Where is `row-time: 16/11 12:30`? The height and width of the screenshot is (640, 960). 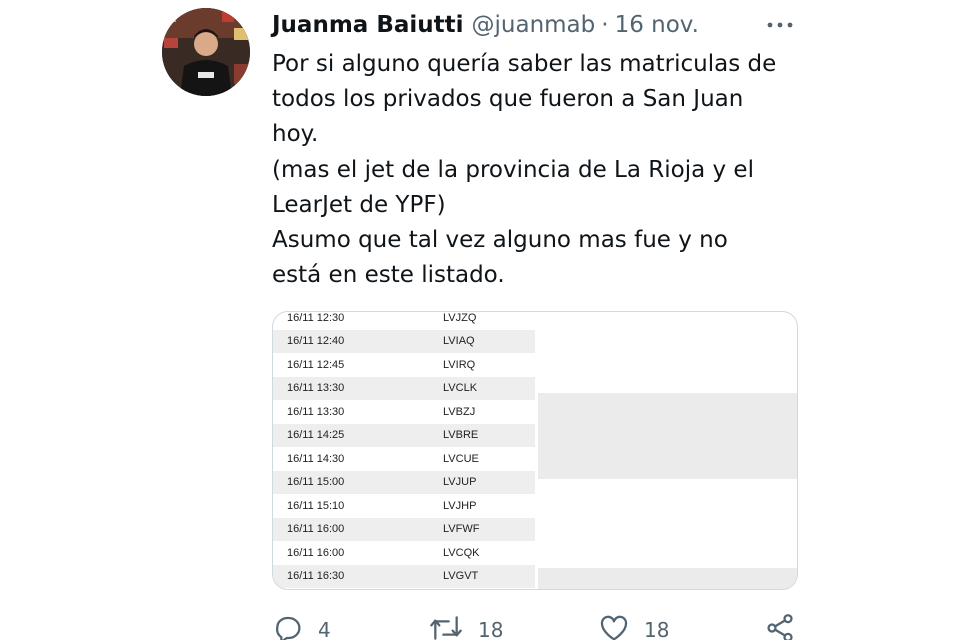
row-time: 16/11 12:30 is located at coordinates (316, 317).